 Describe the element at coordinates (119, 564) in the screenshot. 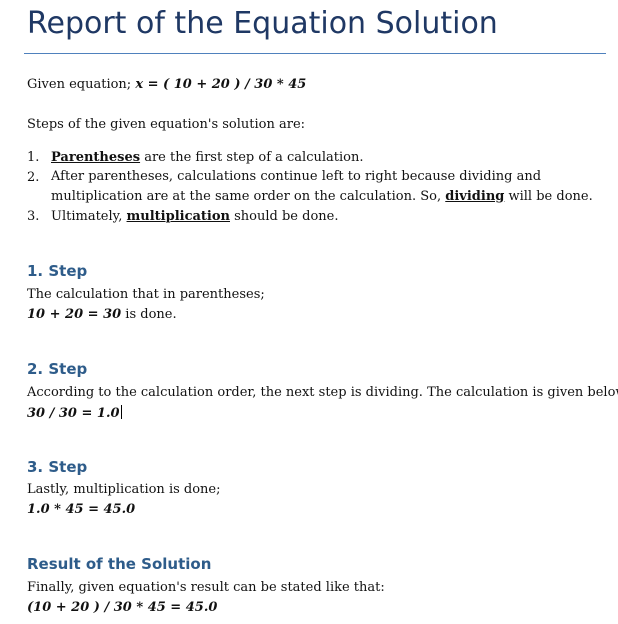

I see `section-heading-result: Result of the Solution` at that location.